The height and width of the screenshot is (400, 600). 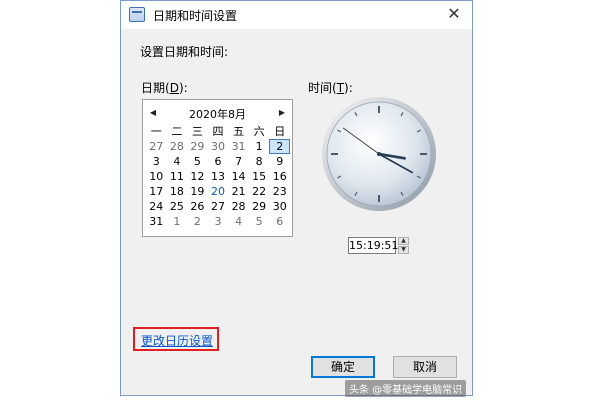 I want to click on calendar-day: 16, so click(x=279, y=176).